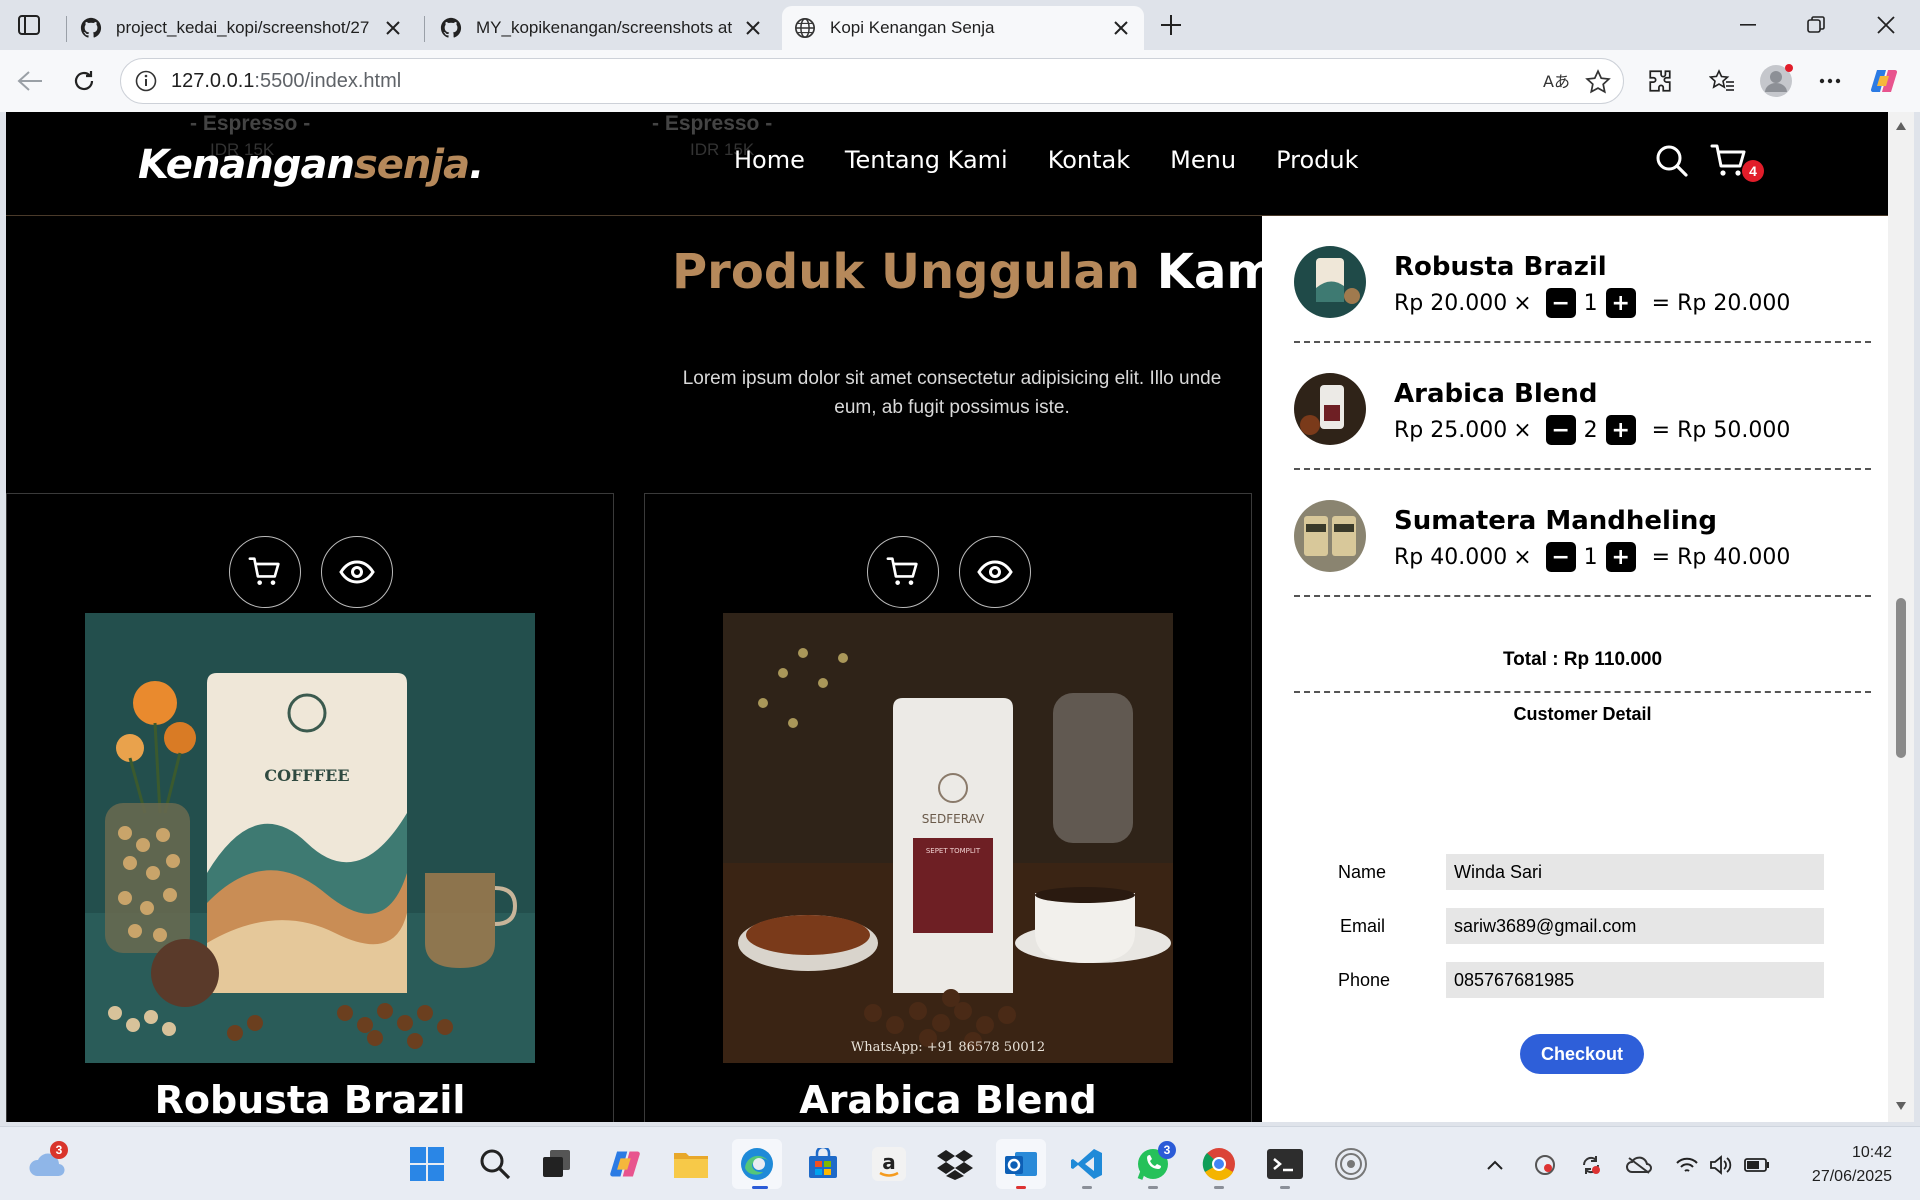 The width and height of the screenshot is (1920, 1200). I want to click on tab-title: project_kedai_kopi/screenshot/27, so click(243, 27).